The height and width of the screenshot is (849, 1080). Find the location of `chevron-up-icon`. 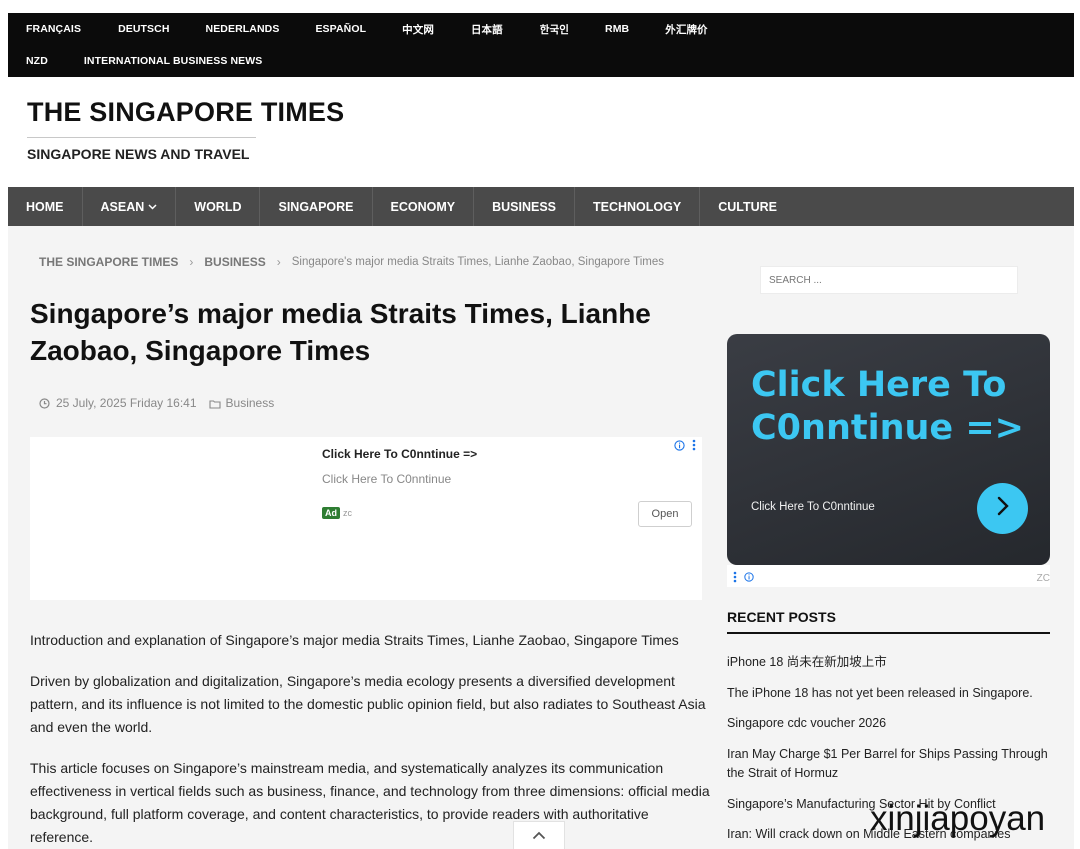

chevron-up-icon is located at coordinates (539, 836).